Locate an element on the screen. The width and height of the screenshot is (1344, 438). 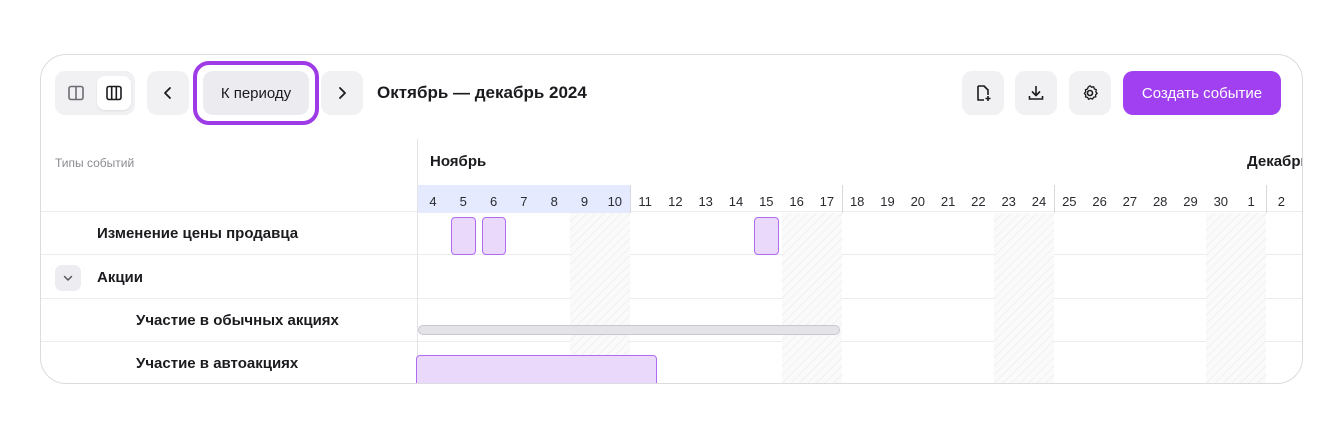
split-view-icon is located at coordinates (76, 93).